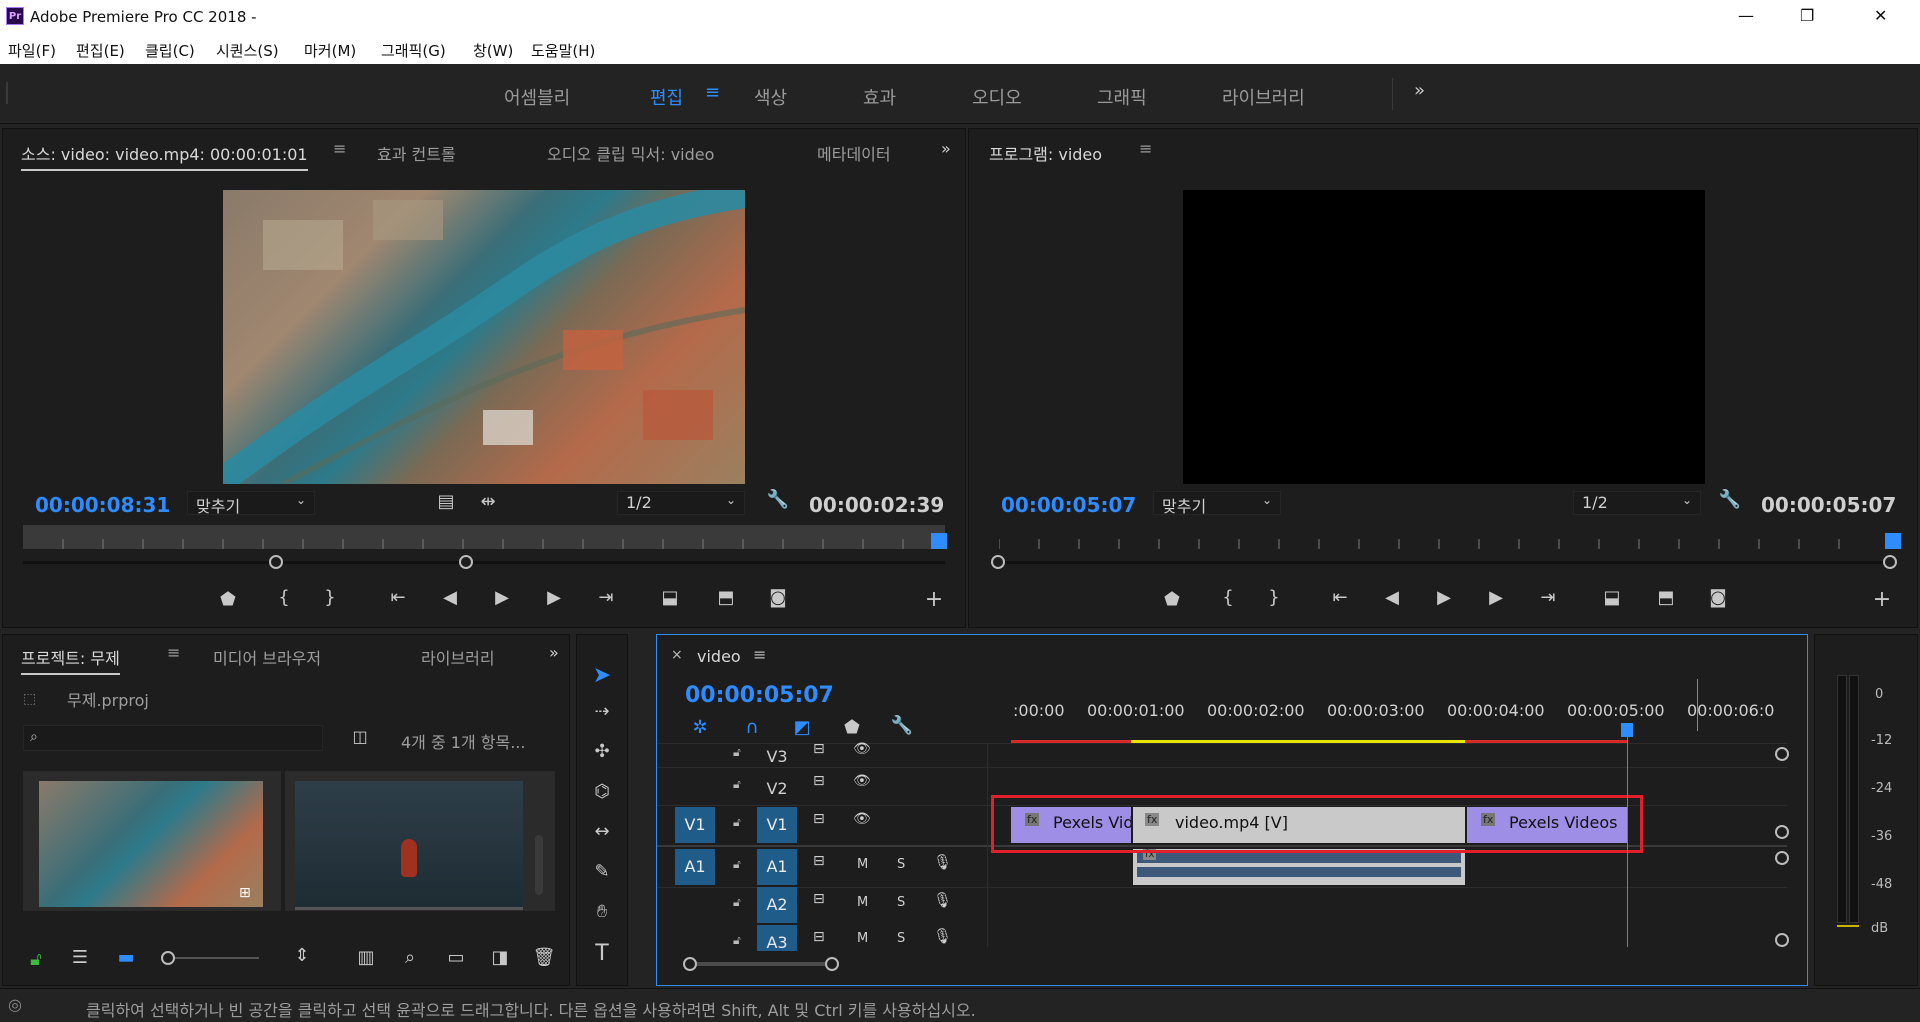 This screenshot has width=1920, height=1022. I want to click on creative-cloud-icon: ◎, so click(15, 1004).